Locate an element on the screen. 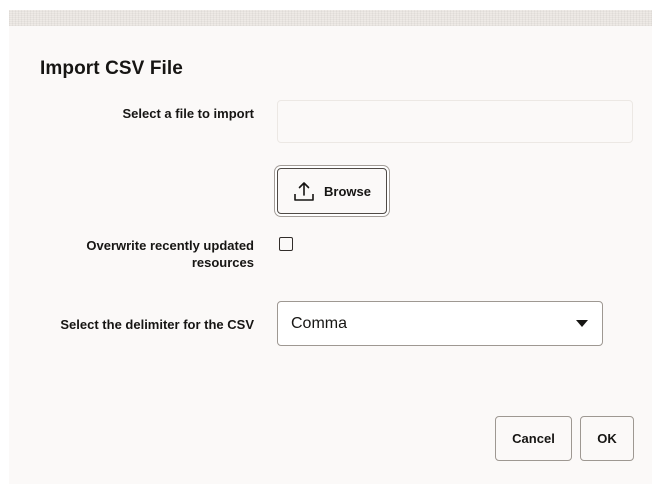  file-path-field is located at coordinates (455, 121).